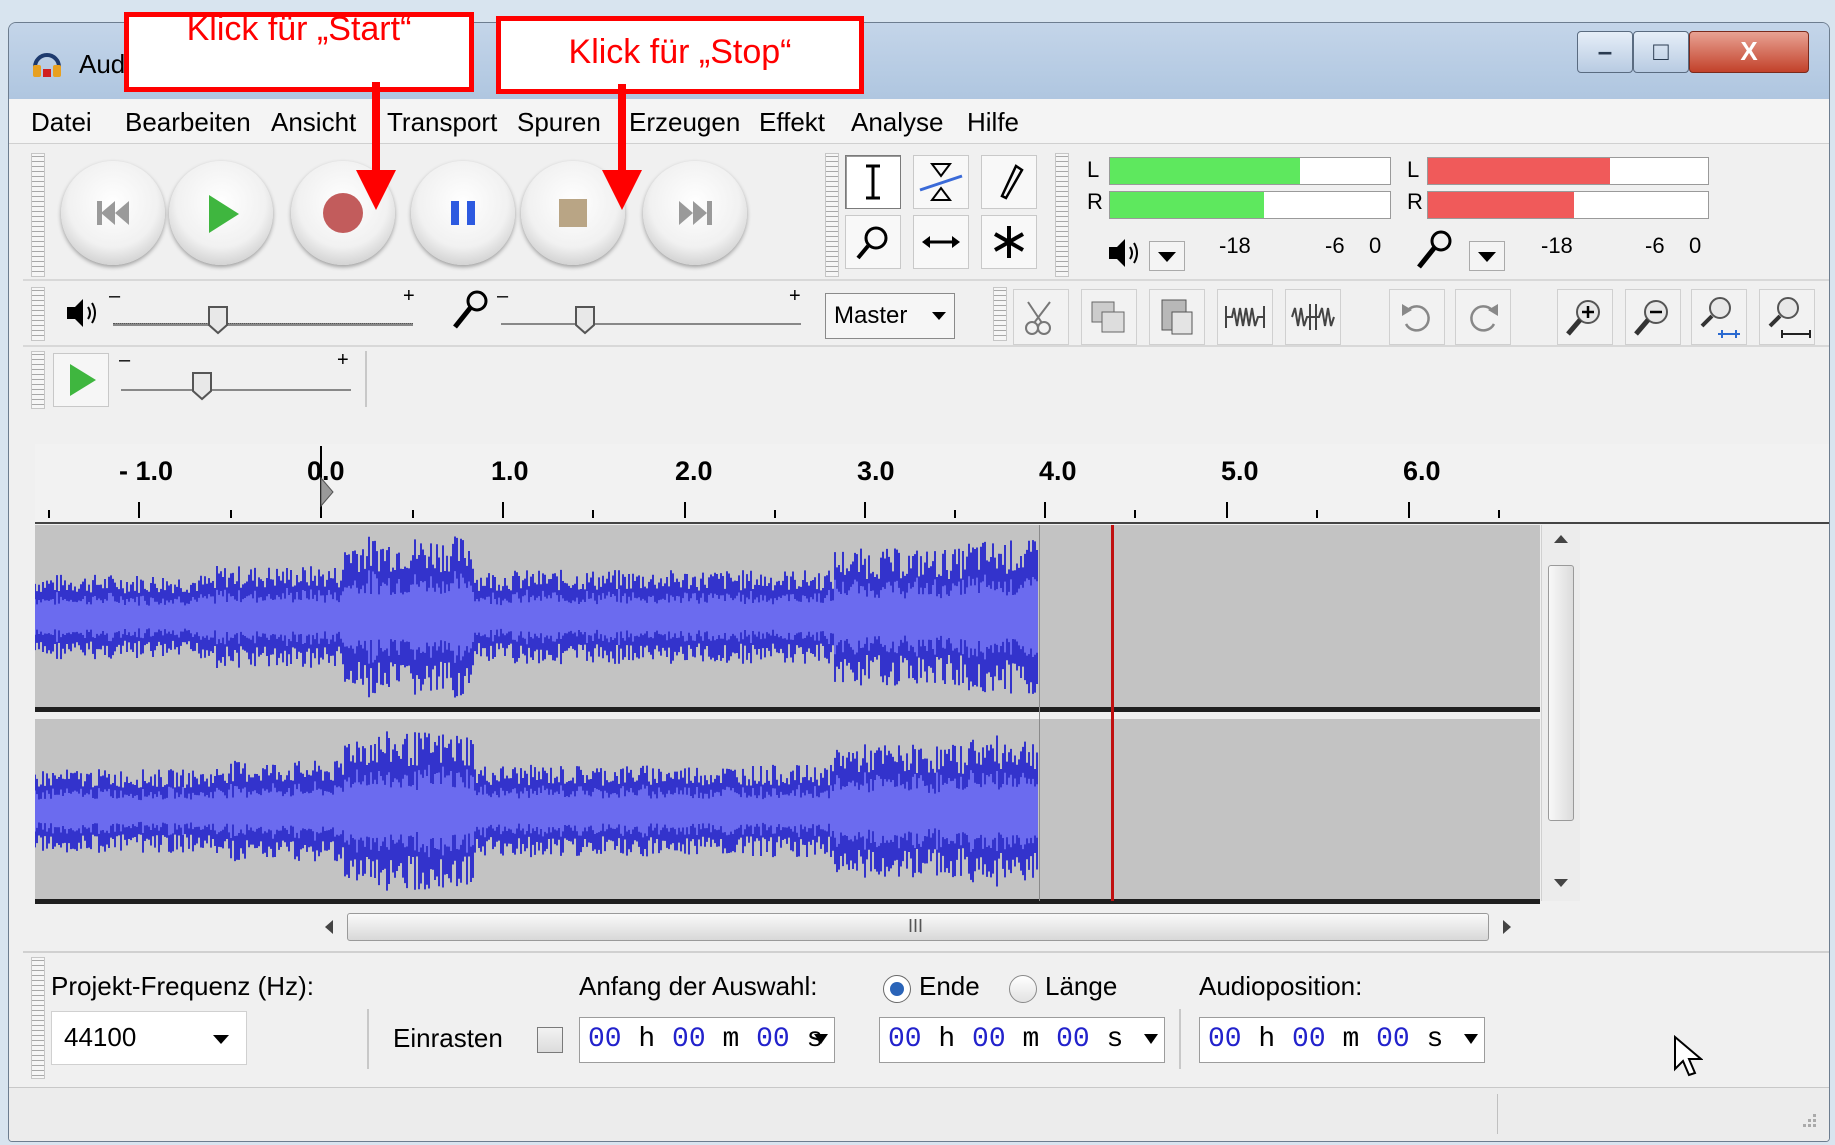  What do you see at coordinates (622, 190) in the screenshot?
I see `stop-arrowhead` at bounding box center [622, 190].